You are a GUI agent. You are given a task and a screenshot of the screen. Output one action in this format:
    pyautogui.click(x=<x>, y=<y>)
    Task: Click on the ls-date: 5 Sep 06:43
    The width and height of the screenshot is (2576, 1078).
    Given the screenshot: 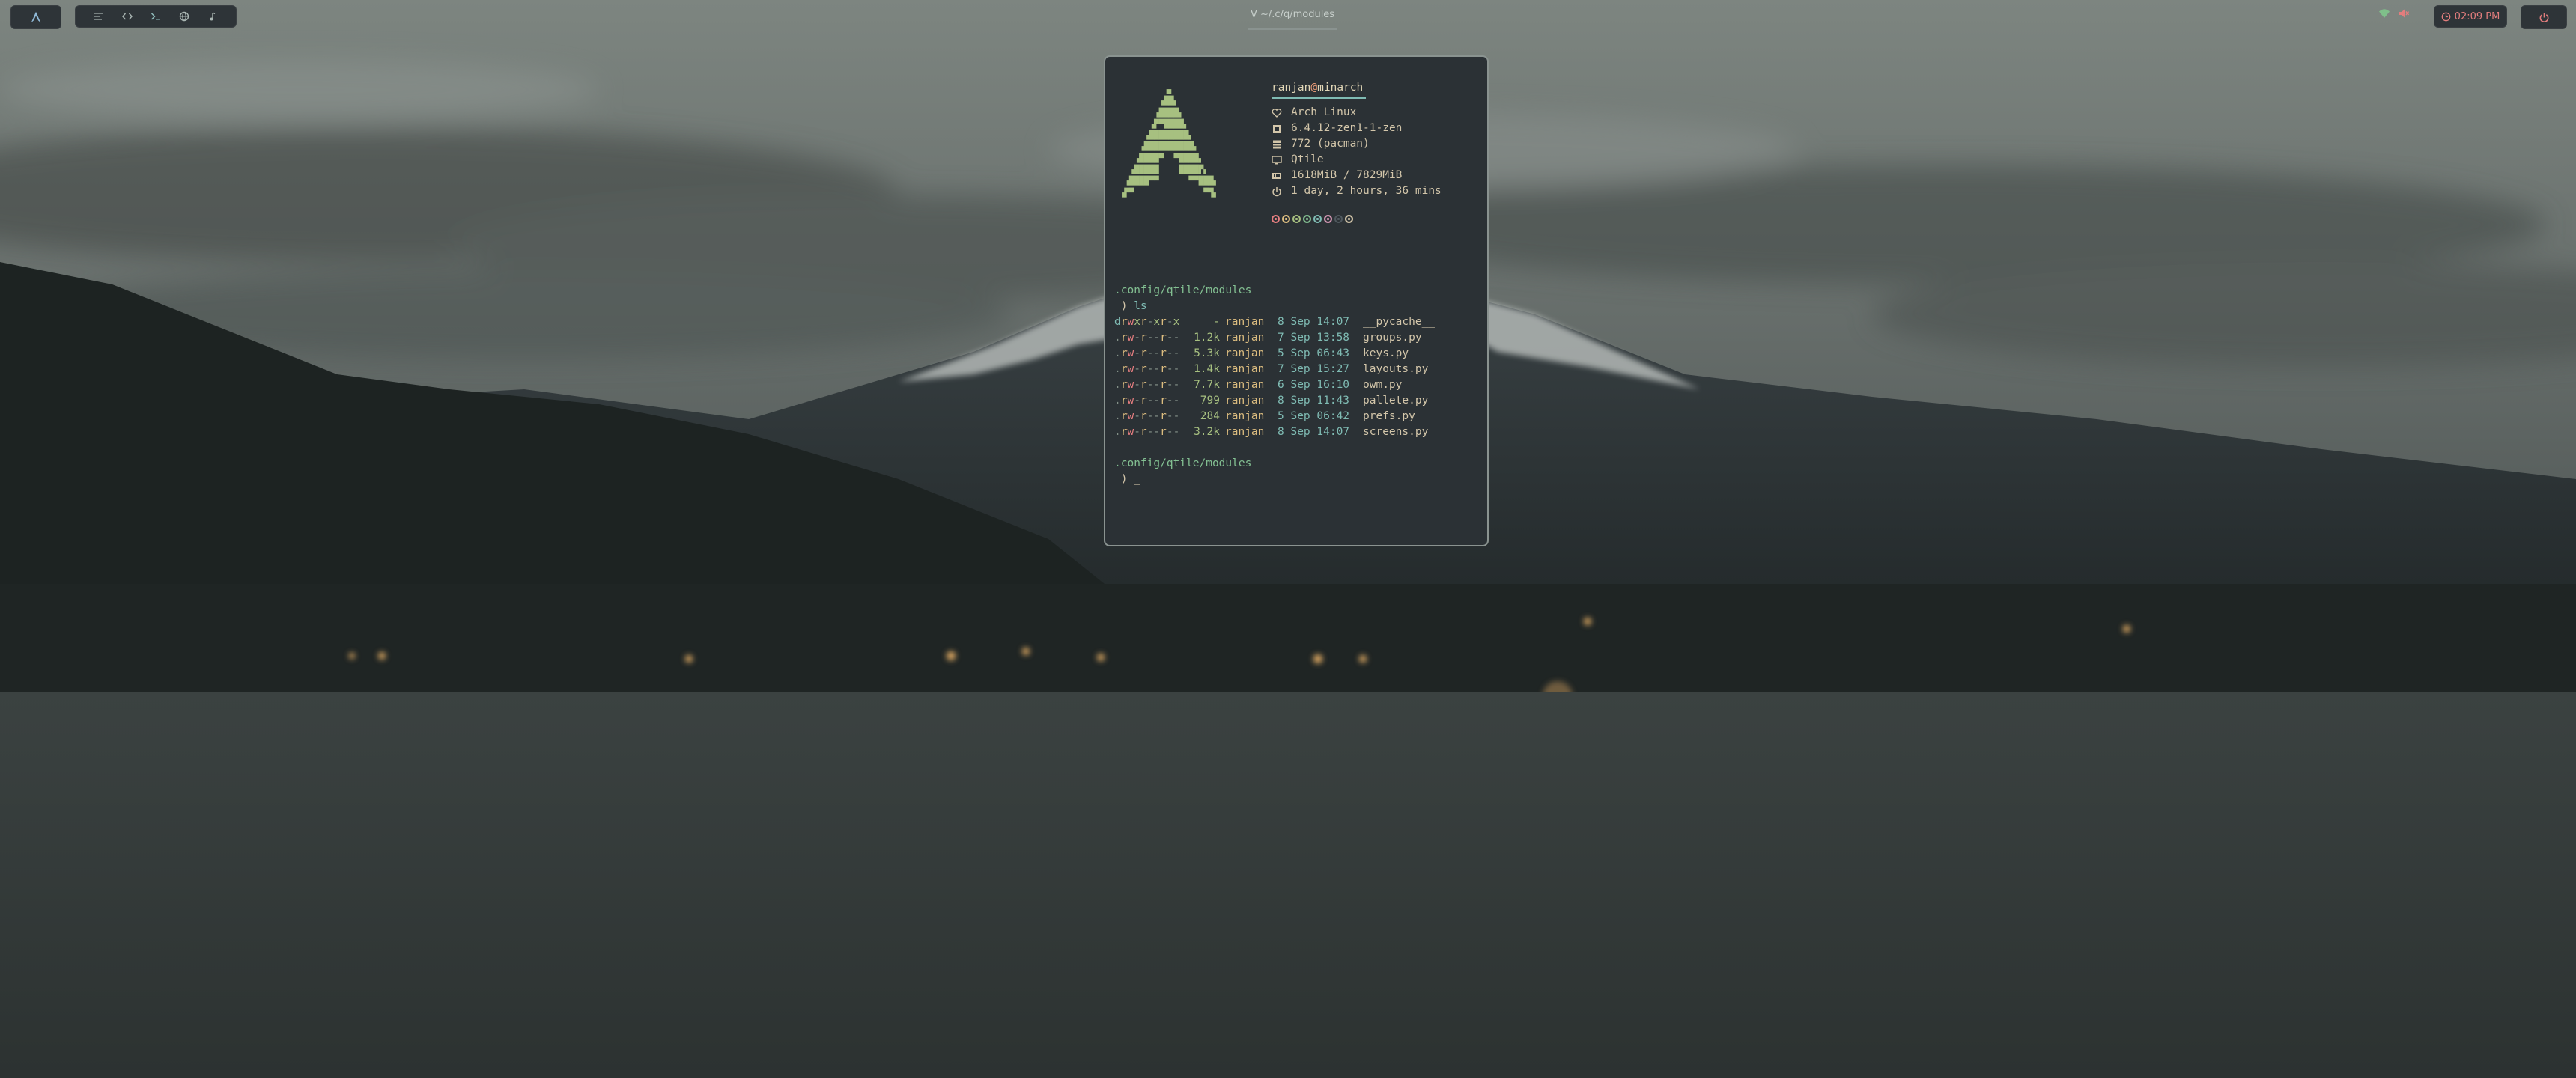 What is the action you would take?
    pyautogui.click(x=1314, y=353)
    